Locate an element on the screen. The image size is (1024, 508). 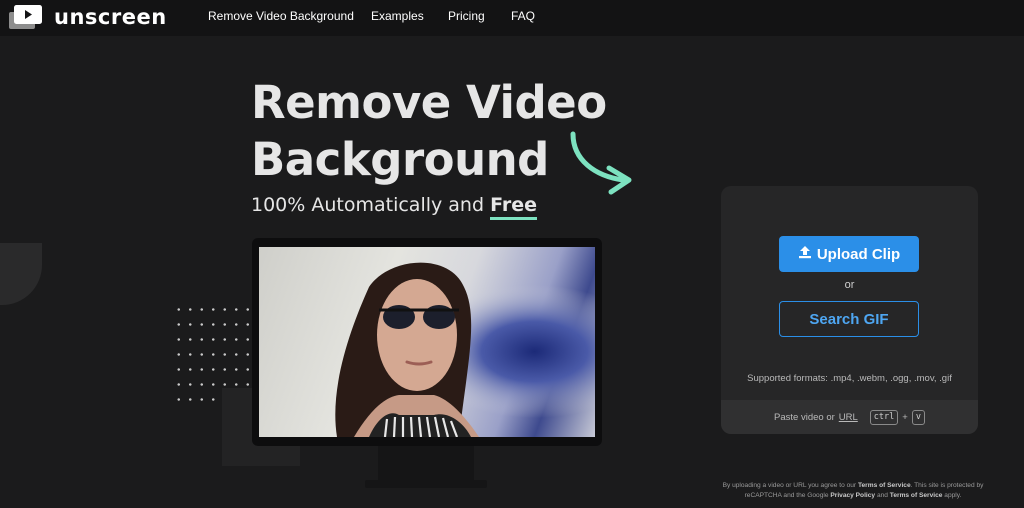
paste-url-bar: Paste video or URL ctrl + v is located at coordinates (849, 417).